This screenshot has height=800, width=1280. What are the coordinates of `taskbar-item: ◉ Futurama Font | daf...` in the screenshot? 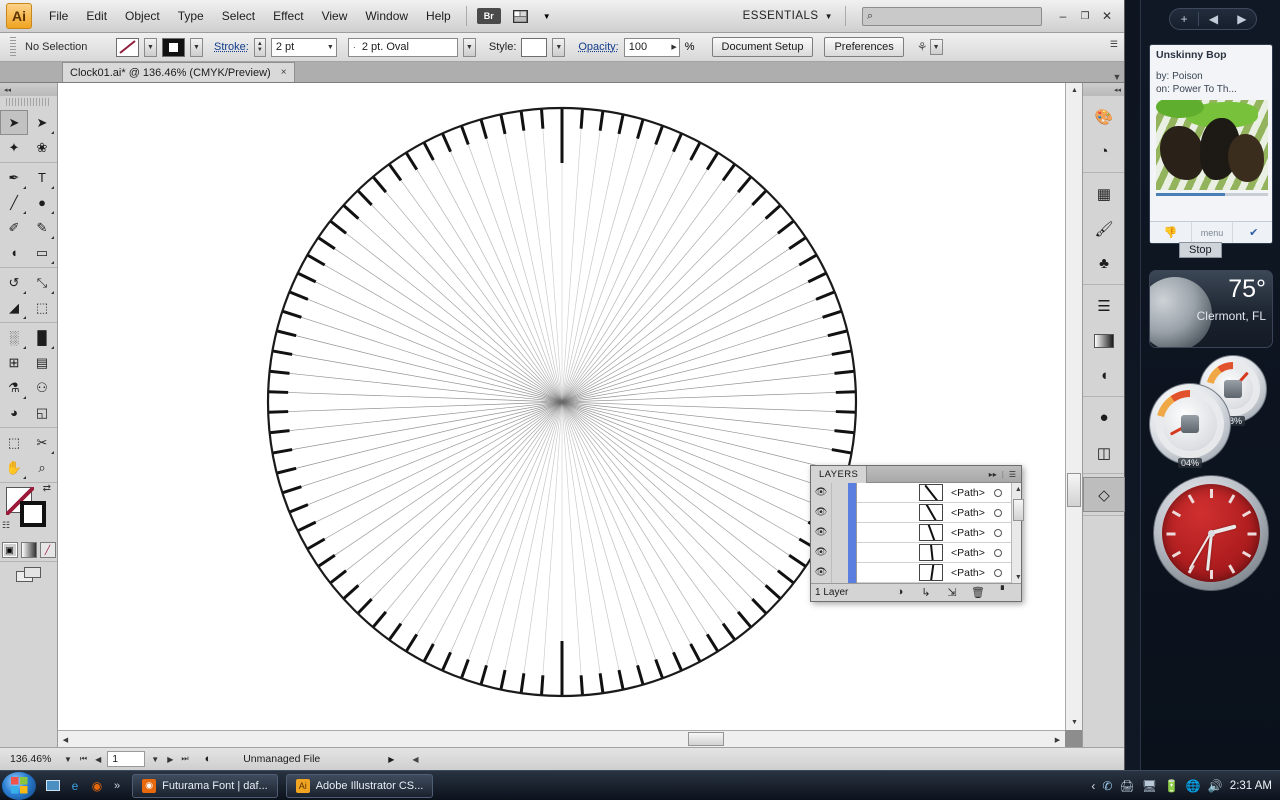 It's located at (205, 785).